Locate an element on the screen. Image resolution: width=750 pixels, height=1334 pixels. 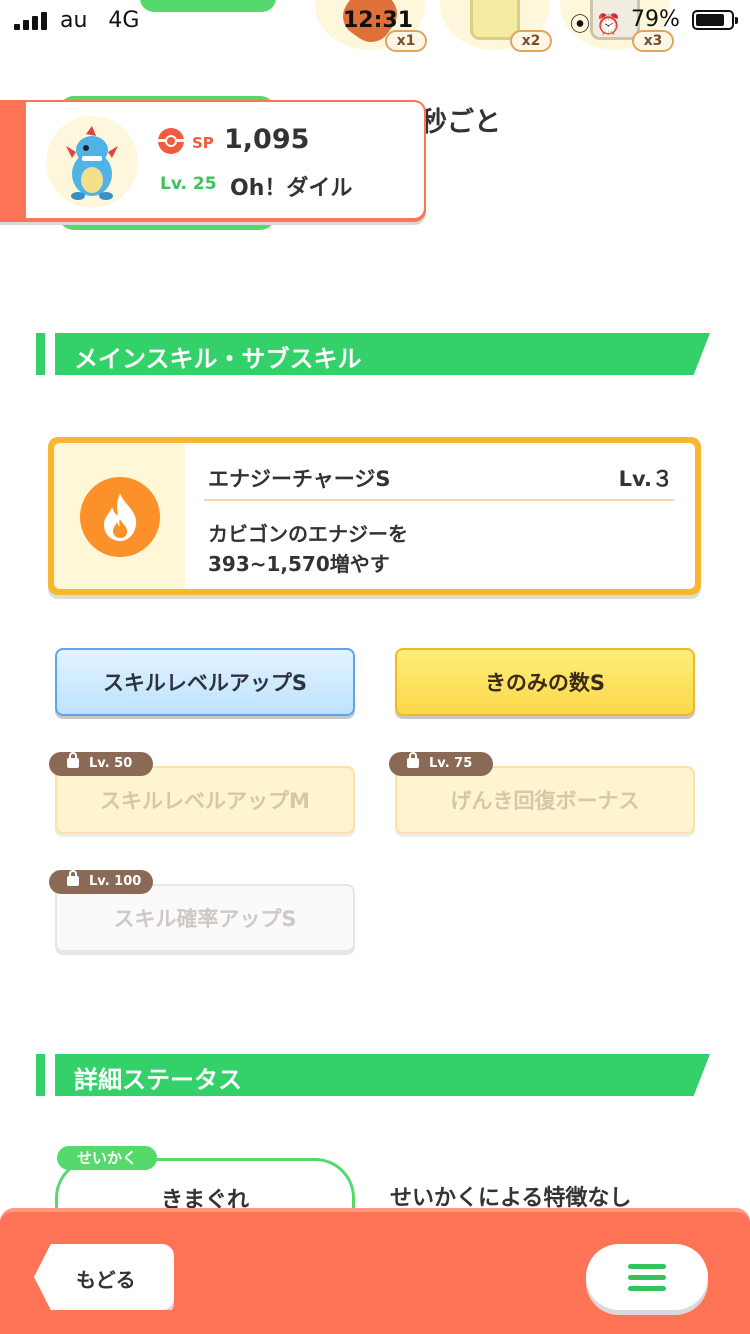
battery-icon is located at coordinates (715, 20).